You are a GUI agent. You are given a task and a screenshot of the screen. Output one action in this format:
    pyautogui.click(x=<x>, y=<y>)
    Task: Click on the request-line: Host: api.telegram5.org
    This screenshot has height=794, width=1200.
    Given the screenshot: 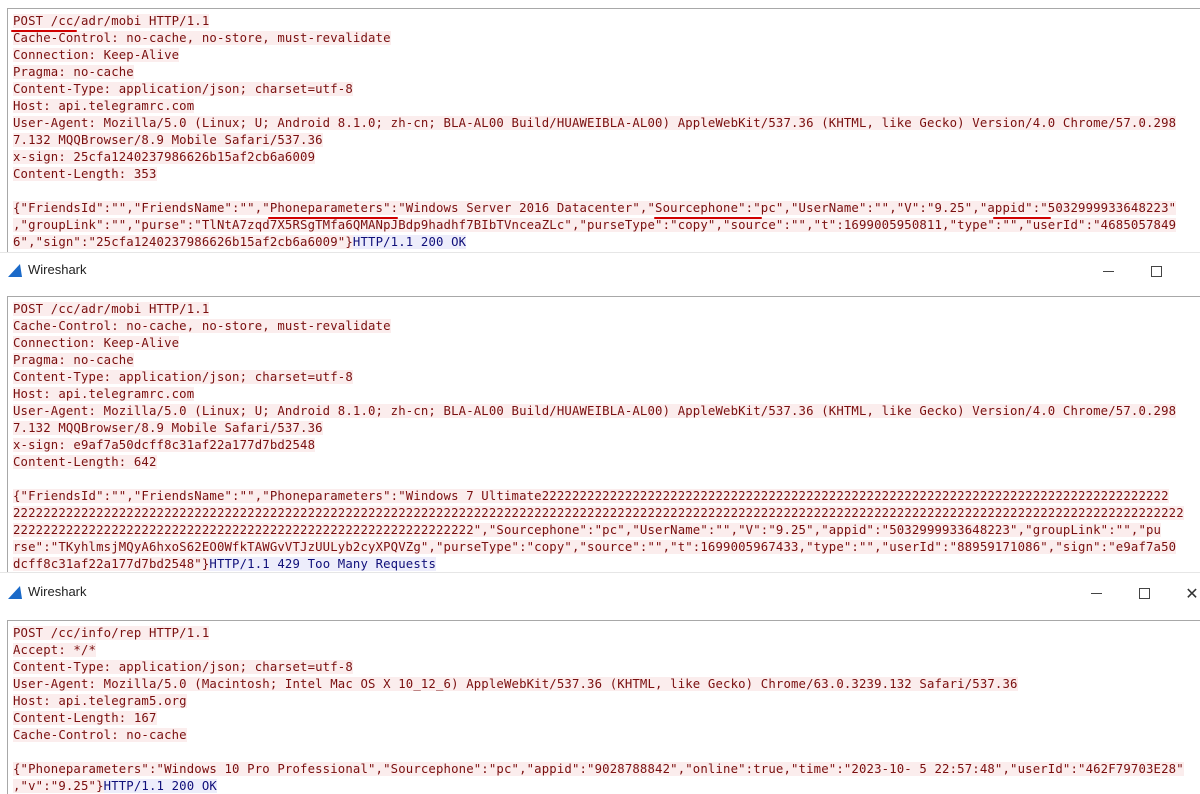 What is the action you would take?
    pyautogui.click(x=100, y=701)
    